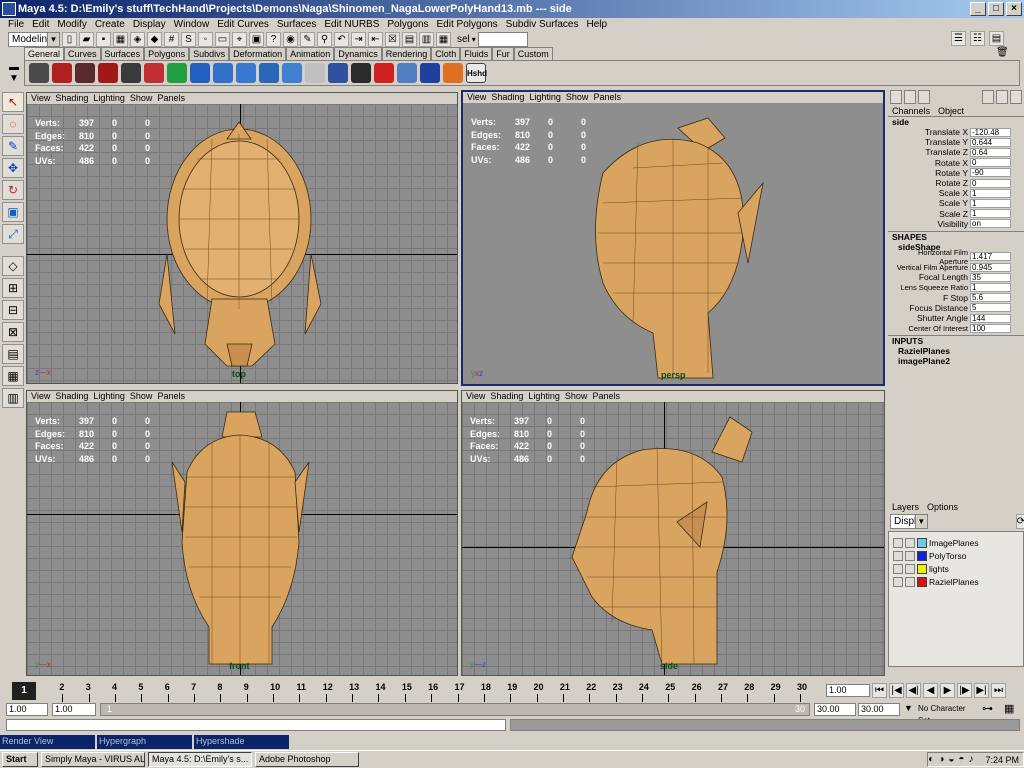 This screenshot has height=768, width=1024. Describe the element at coordinates (1009, 708) in the screenshot. I see `animation-prefs-icon: ▦` at that location.